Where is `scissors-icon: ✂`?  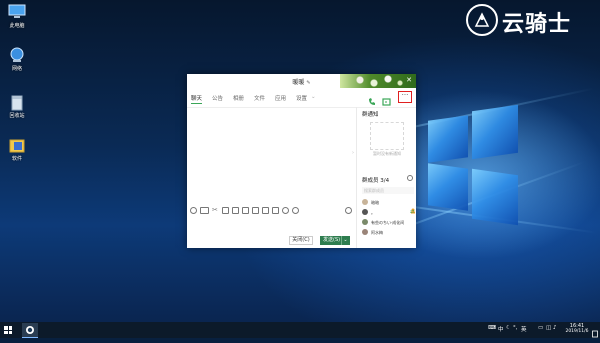
scissors-icon: ✂ is located at coordinates (215, 210).